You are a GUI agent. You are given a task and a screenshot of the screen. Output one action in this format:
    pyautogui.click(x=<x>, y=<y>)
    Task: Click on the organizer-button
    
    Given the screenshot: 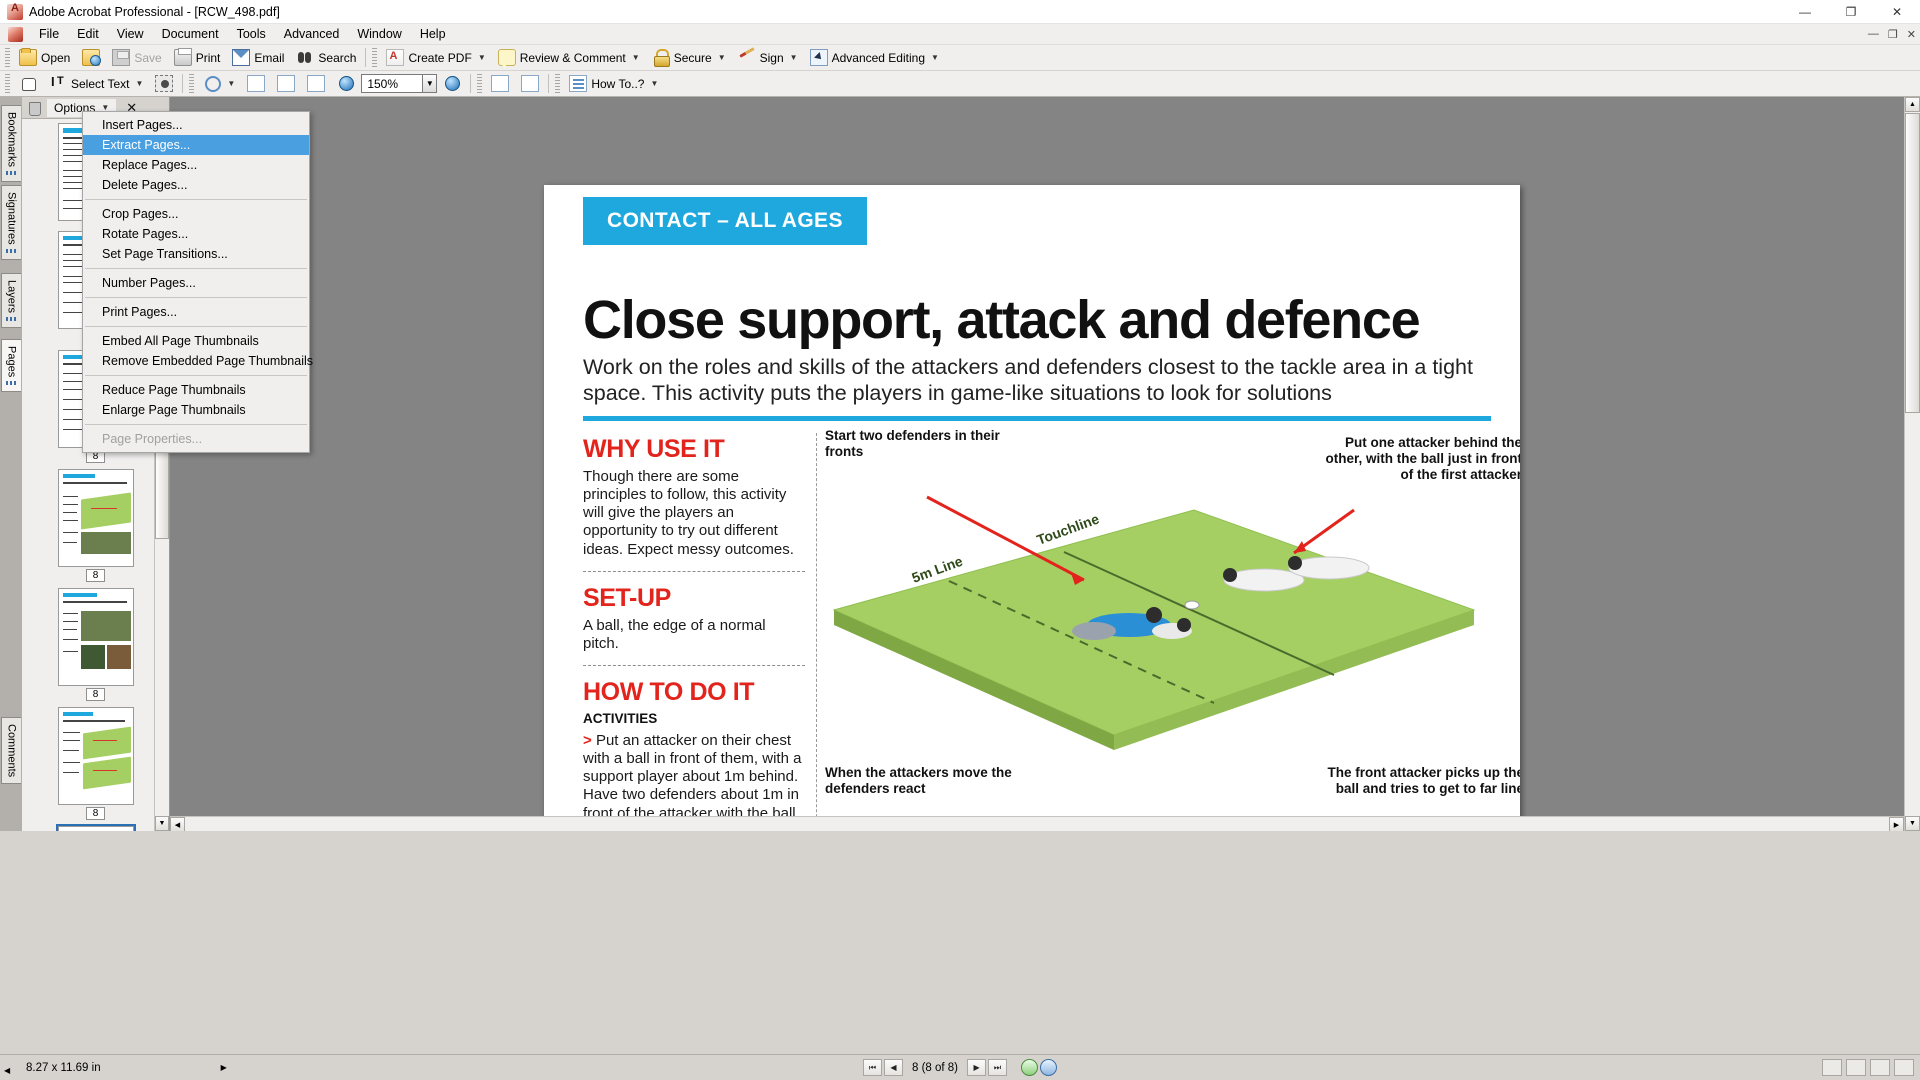 What is the action you would take?
    pyautogui.click(x=91, y=57)
    